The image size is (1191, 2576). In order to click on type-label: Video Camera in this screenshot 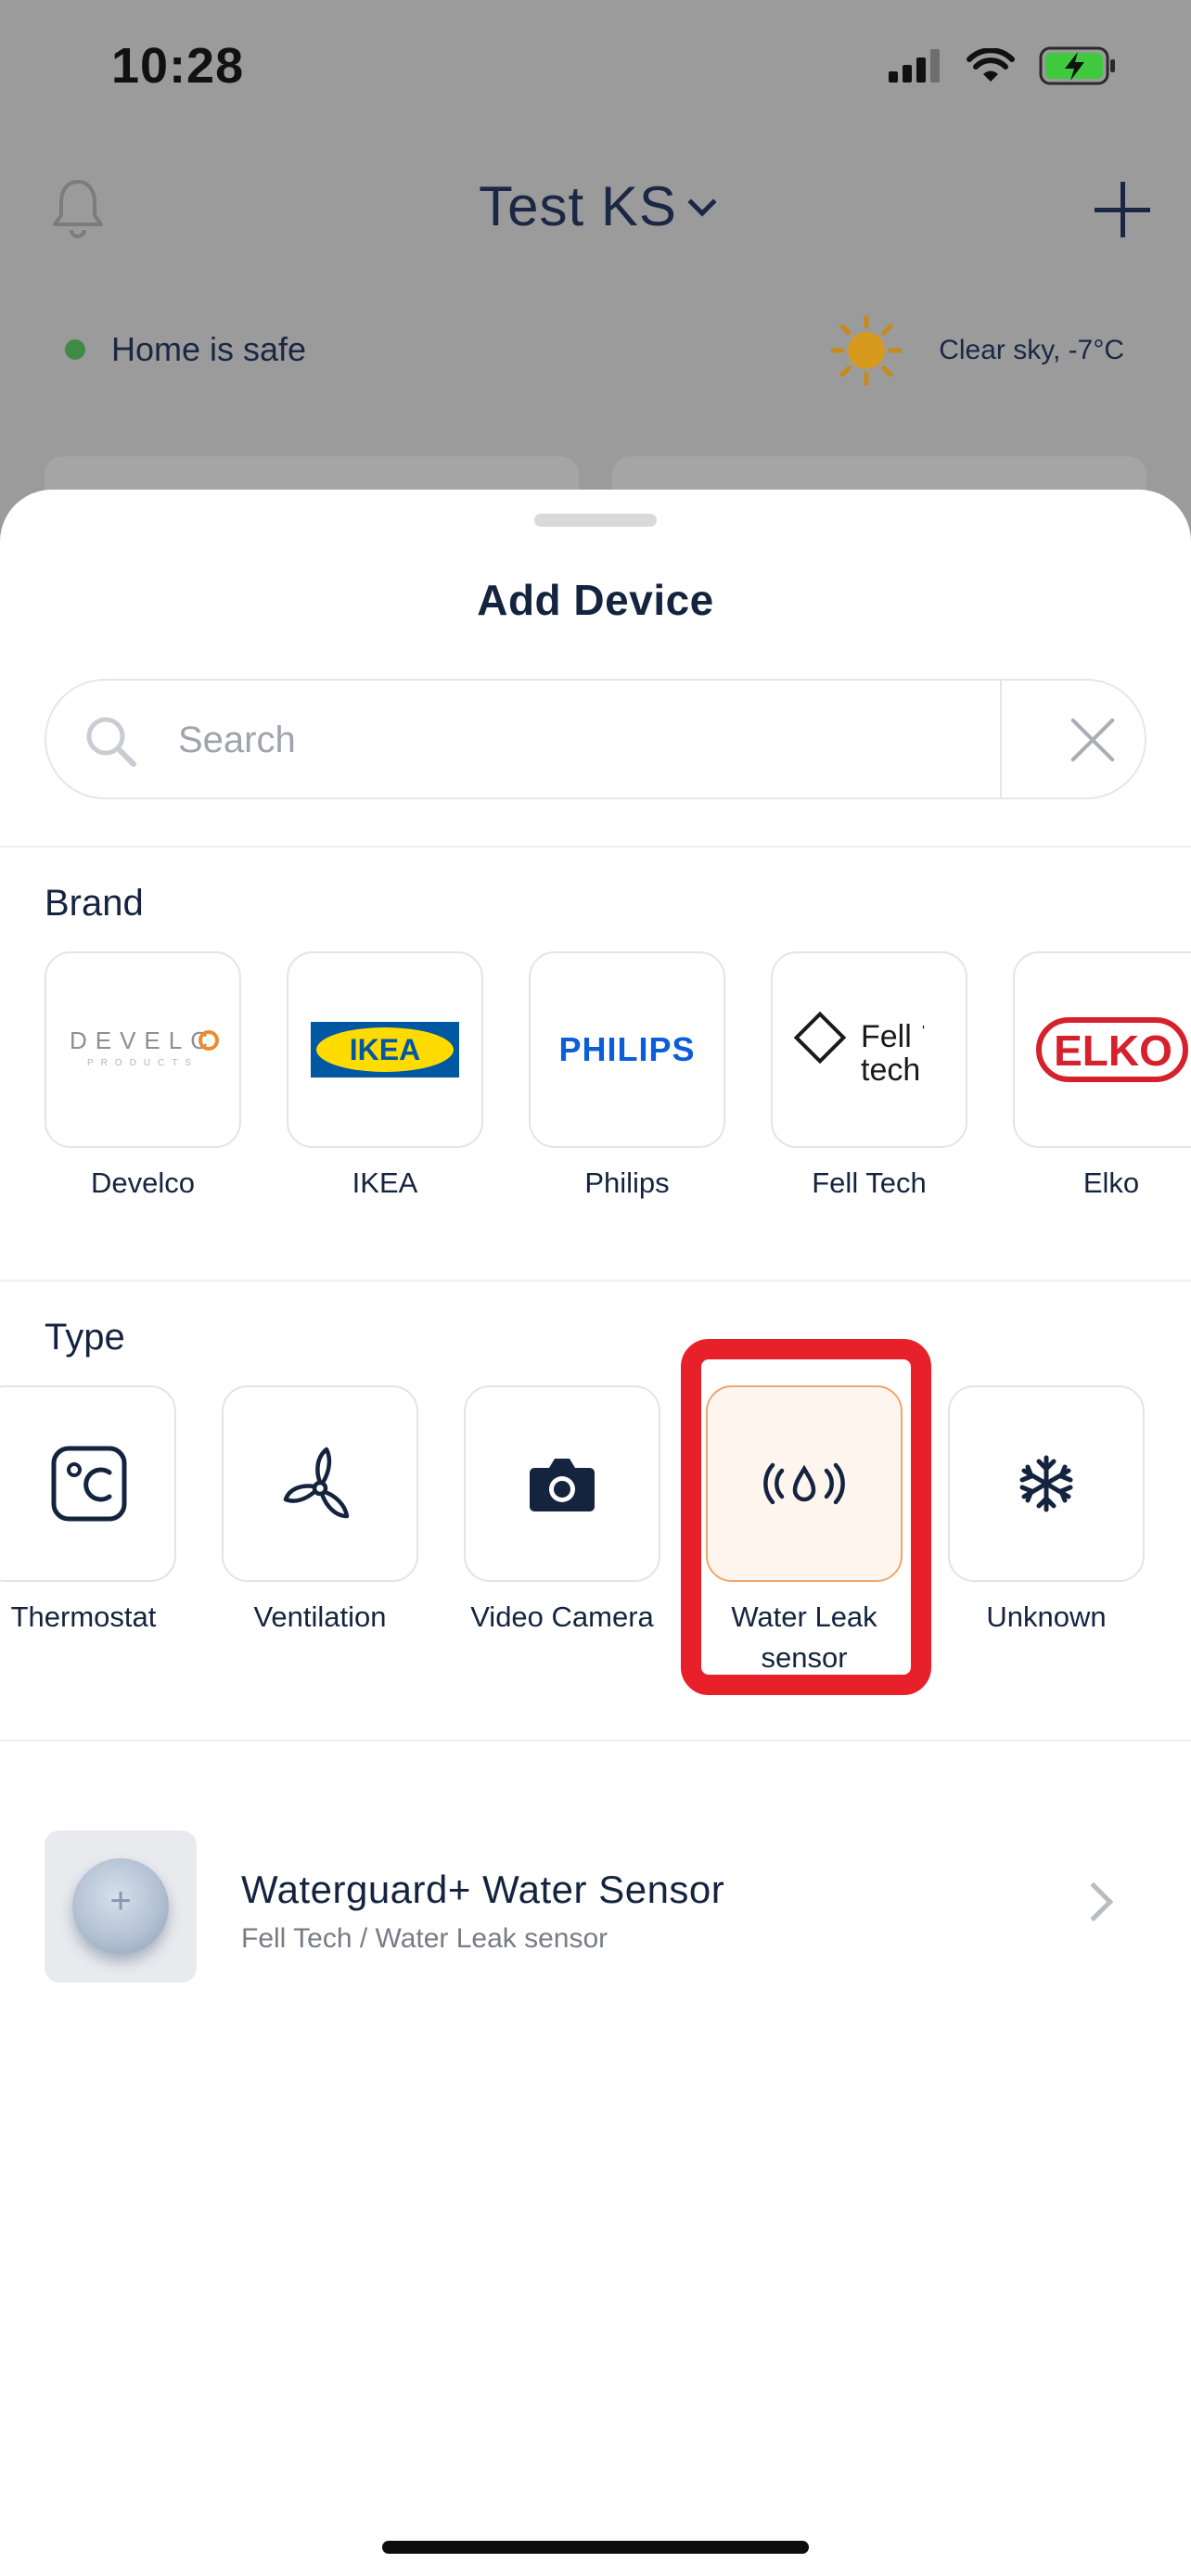, I will do `click(562, 1617)`.